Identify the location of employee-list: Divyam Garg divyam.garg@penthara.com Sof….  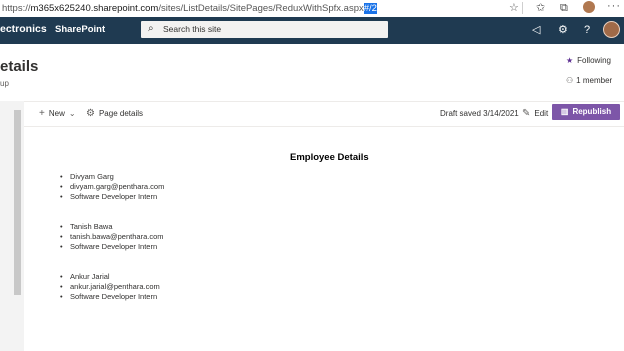
(112, 187).